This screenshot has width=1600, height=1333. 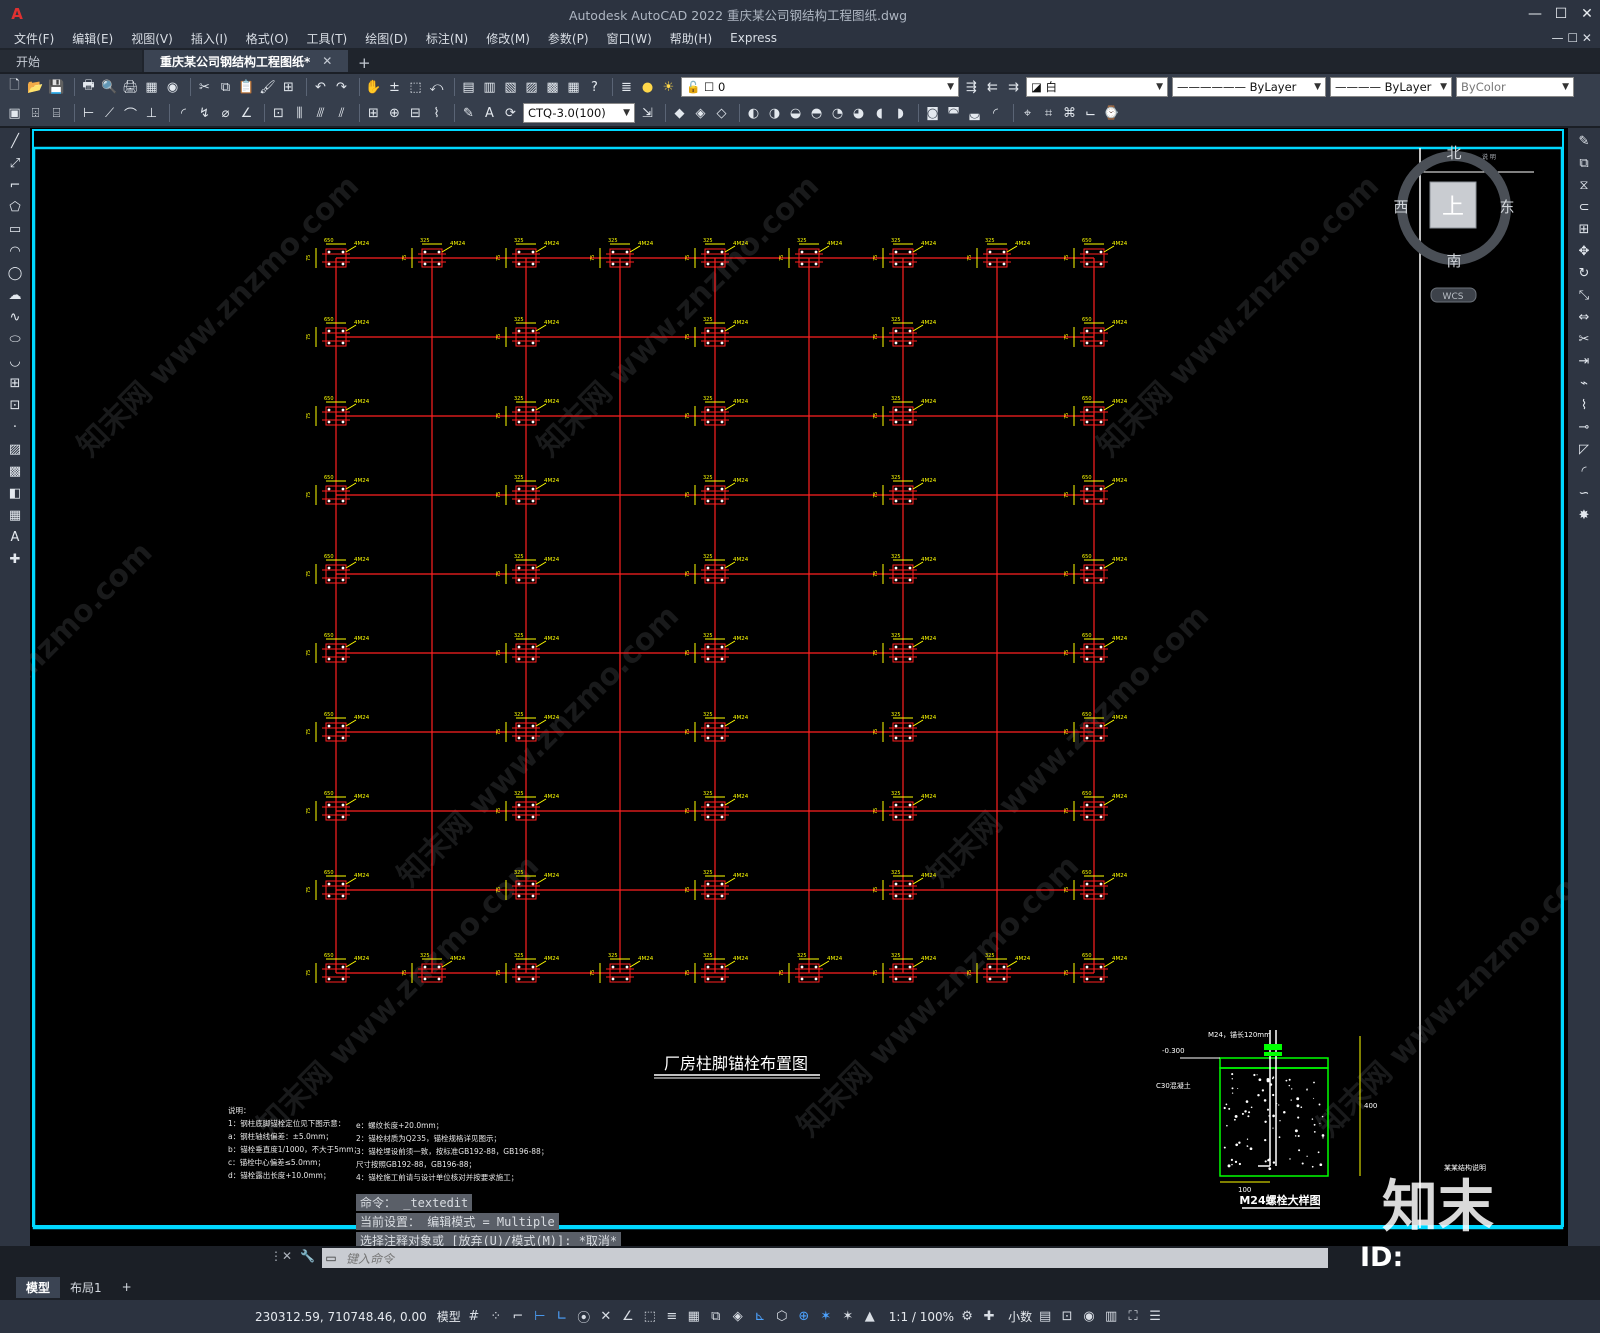 What do you see at coordinates (468, 113) in the screenshot?
I see `dim-edit-icon: ✎` at bounding box center [468, 113].